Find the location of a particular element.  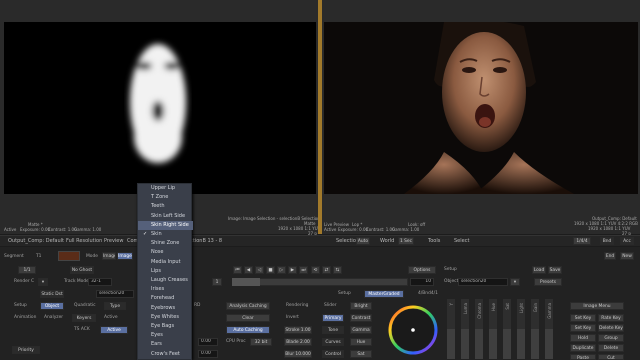

analysis-caching-button: Analysis Caching is located at coordinates (248, 306).